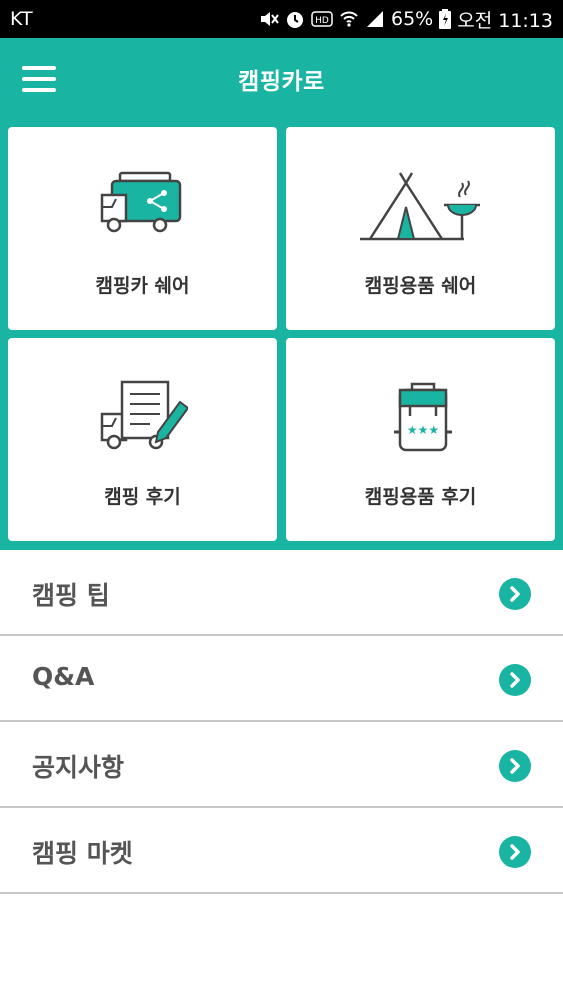  Describe the element at coordinates (349, 19) in the screenshot. I see `wifi-icon` at that location.